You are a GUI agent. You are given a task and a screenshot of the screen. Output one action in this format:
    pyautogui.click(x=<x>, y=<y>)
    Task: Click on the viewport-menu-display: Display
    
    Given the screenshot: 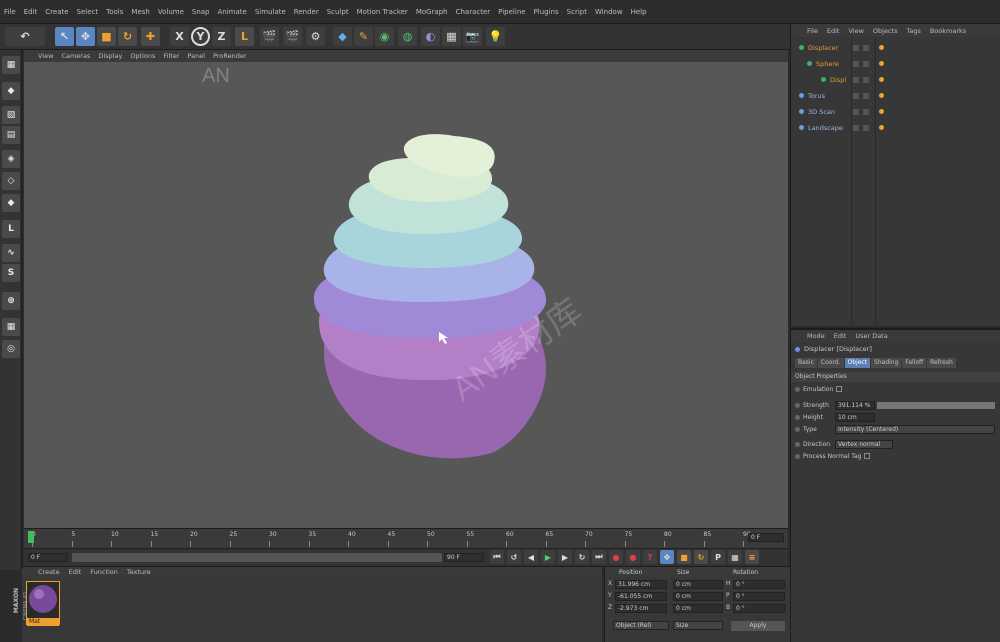 What is the action you would take?
    pyautogui.click(x=110, y=56)
    